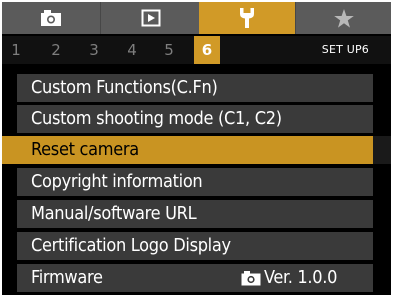 The width and height of the screenshot is (393, 297). I want to click on subtab-1: 1, so click(16, 50).